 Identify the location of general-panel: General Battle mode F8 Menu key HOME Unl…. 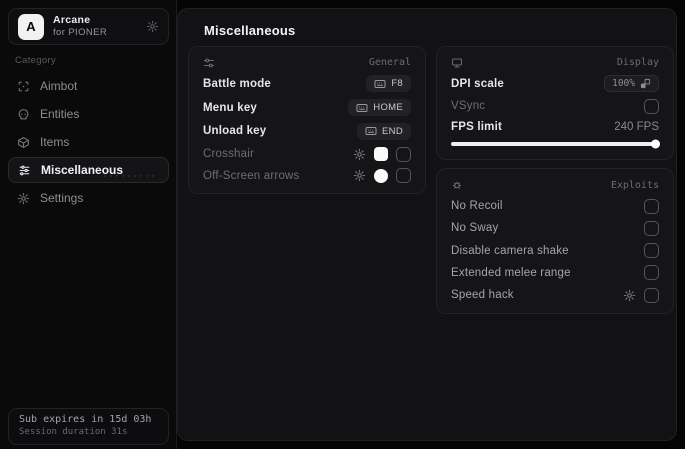
(307, 120).